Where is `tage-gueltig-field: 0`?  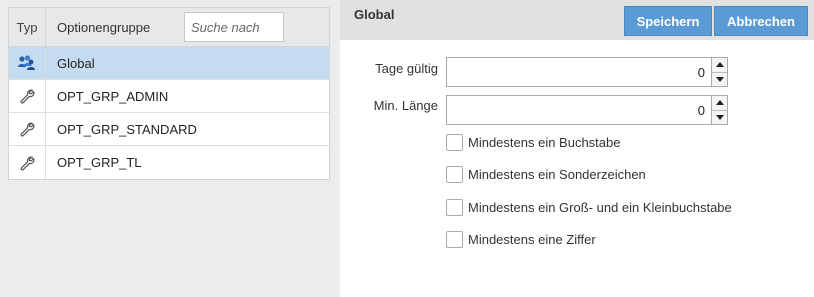 tage-gueltig-field: 0 is located at coordinates (587, 72).